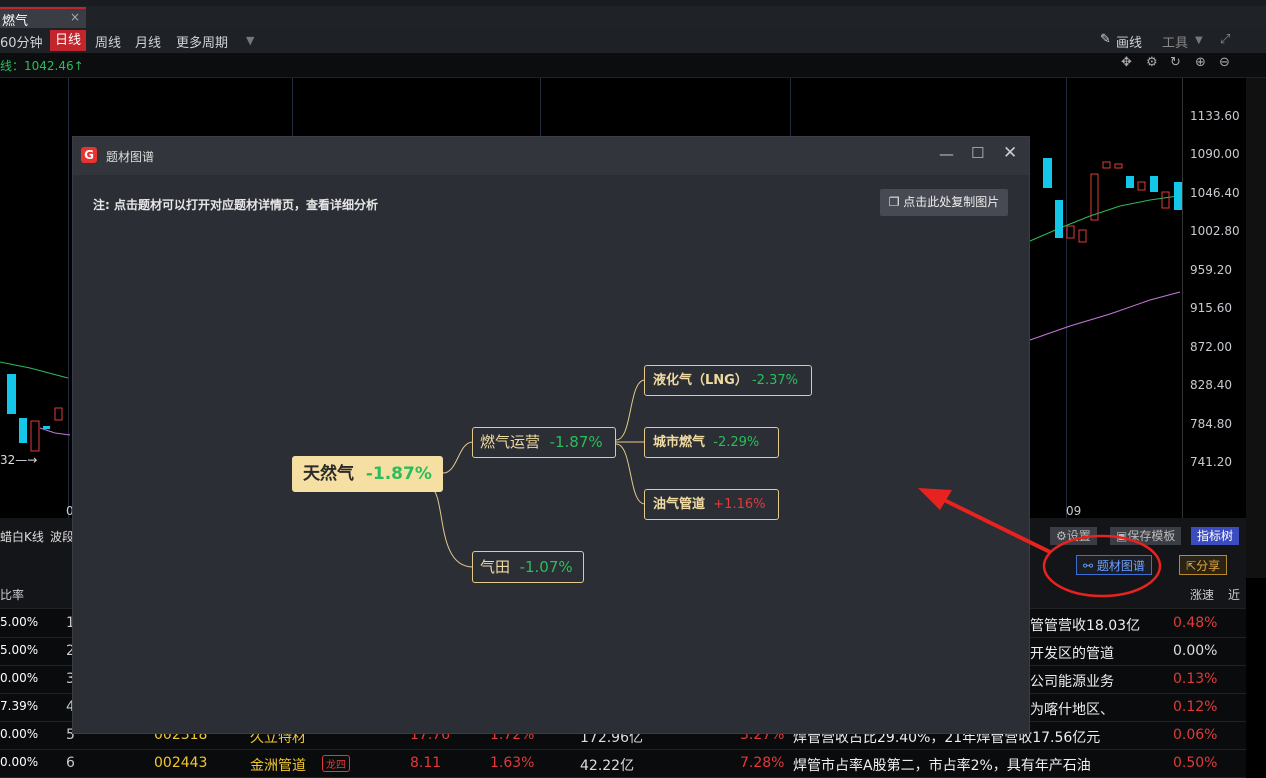 This screenshot has height=778, width=1266. I want to click on y-tick: 741.20, so click(1211, 462).